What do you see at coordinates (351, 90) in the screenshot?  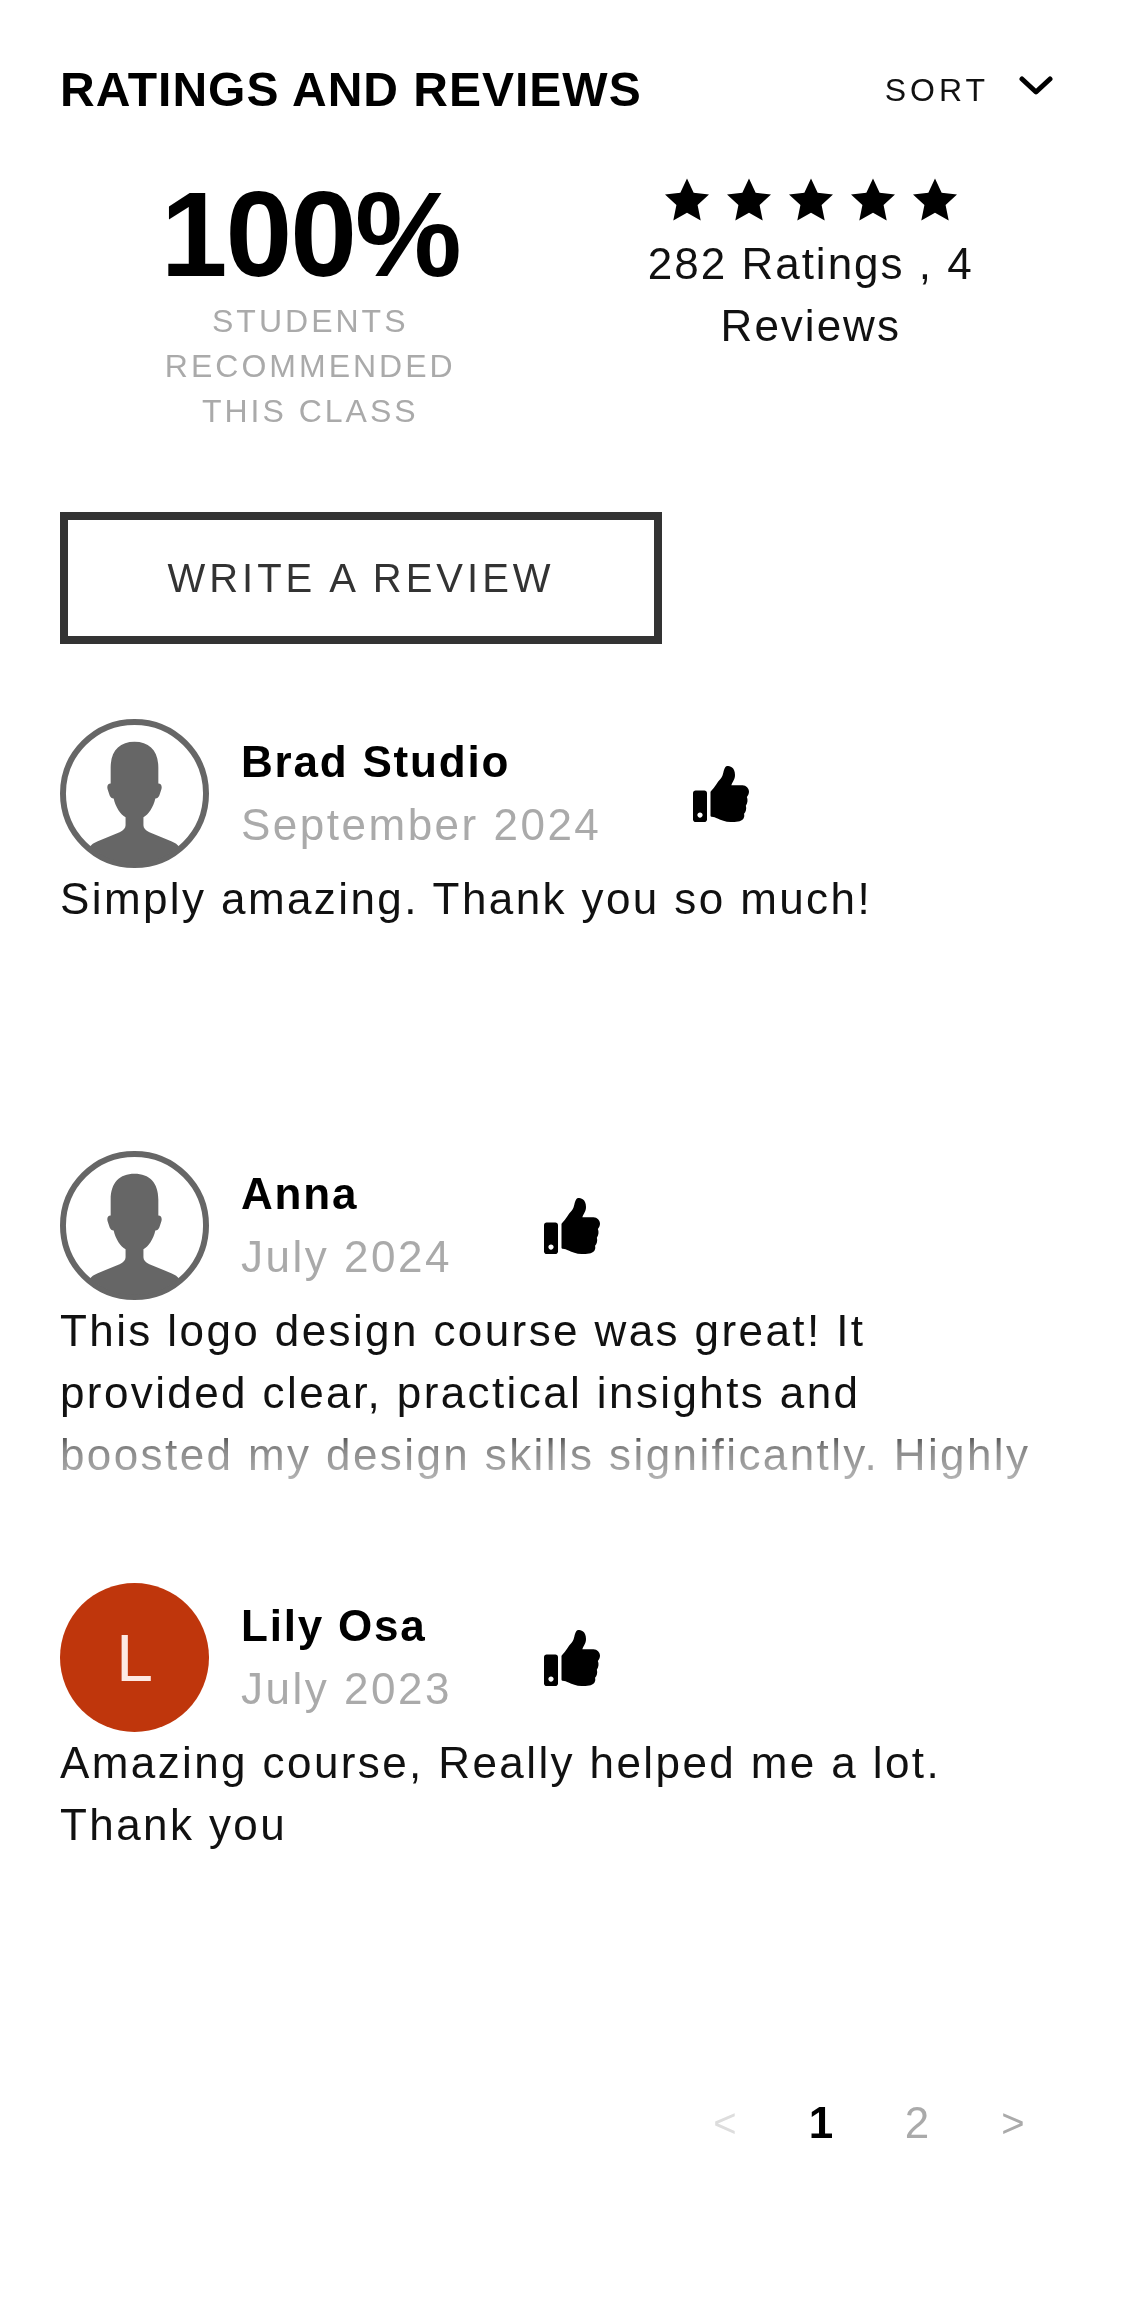 I see `section-title: RATINGS AND REVIEWS` at bounding box center [351, 90].